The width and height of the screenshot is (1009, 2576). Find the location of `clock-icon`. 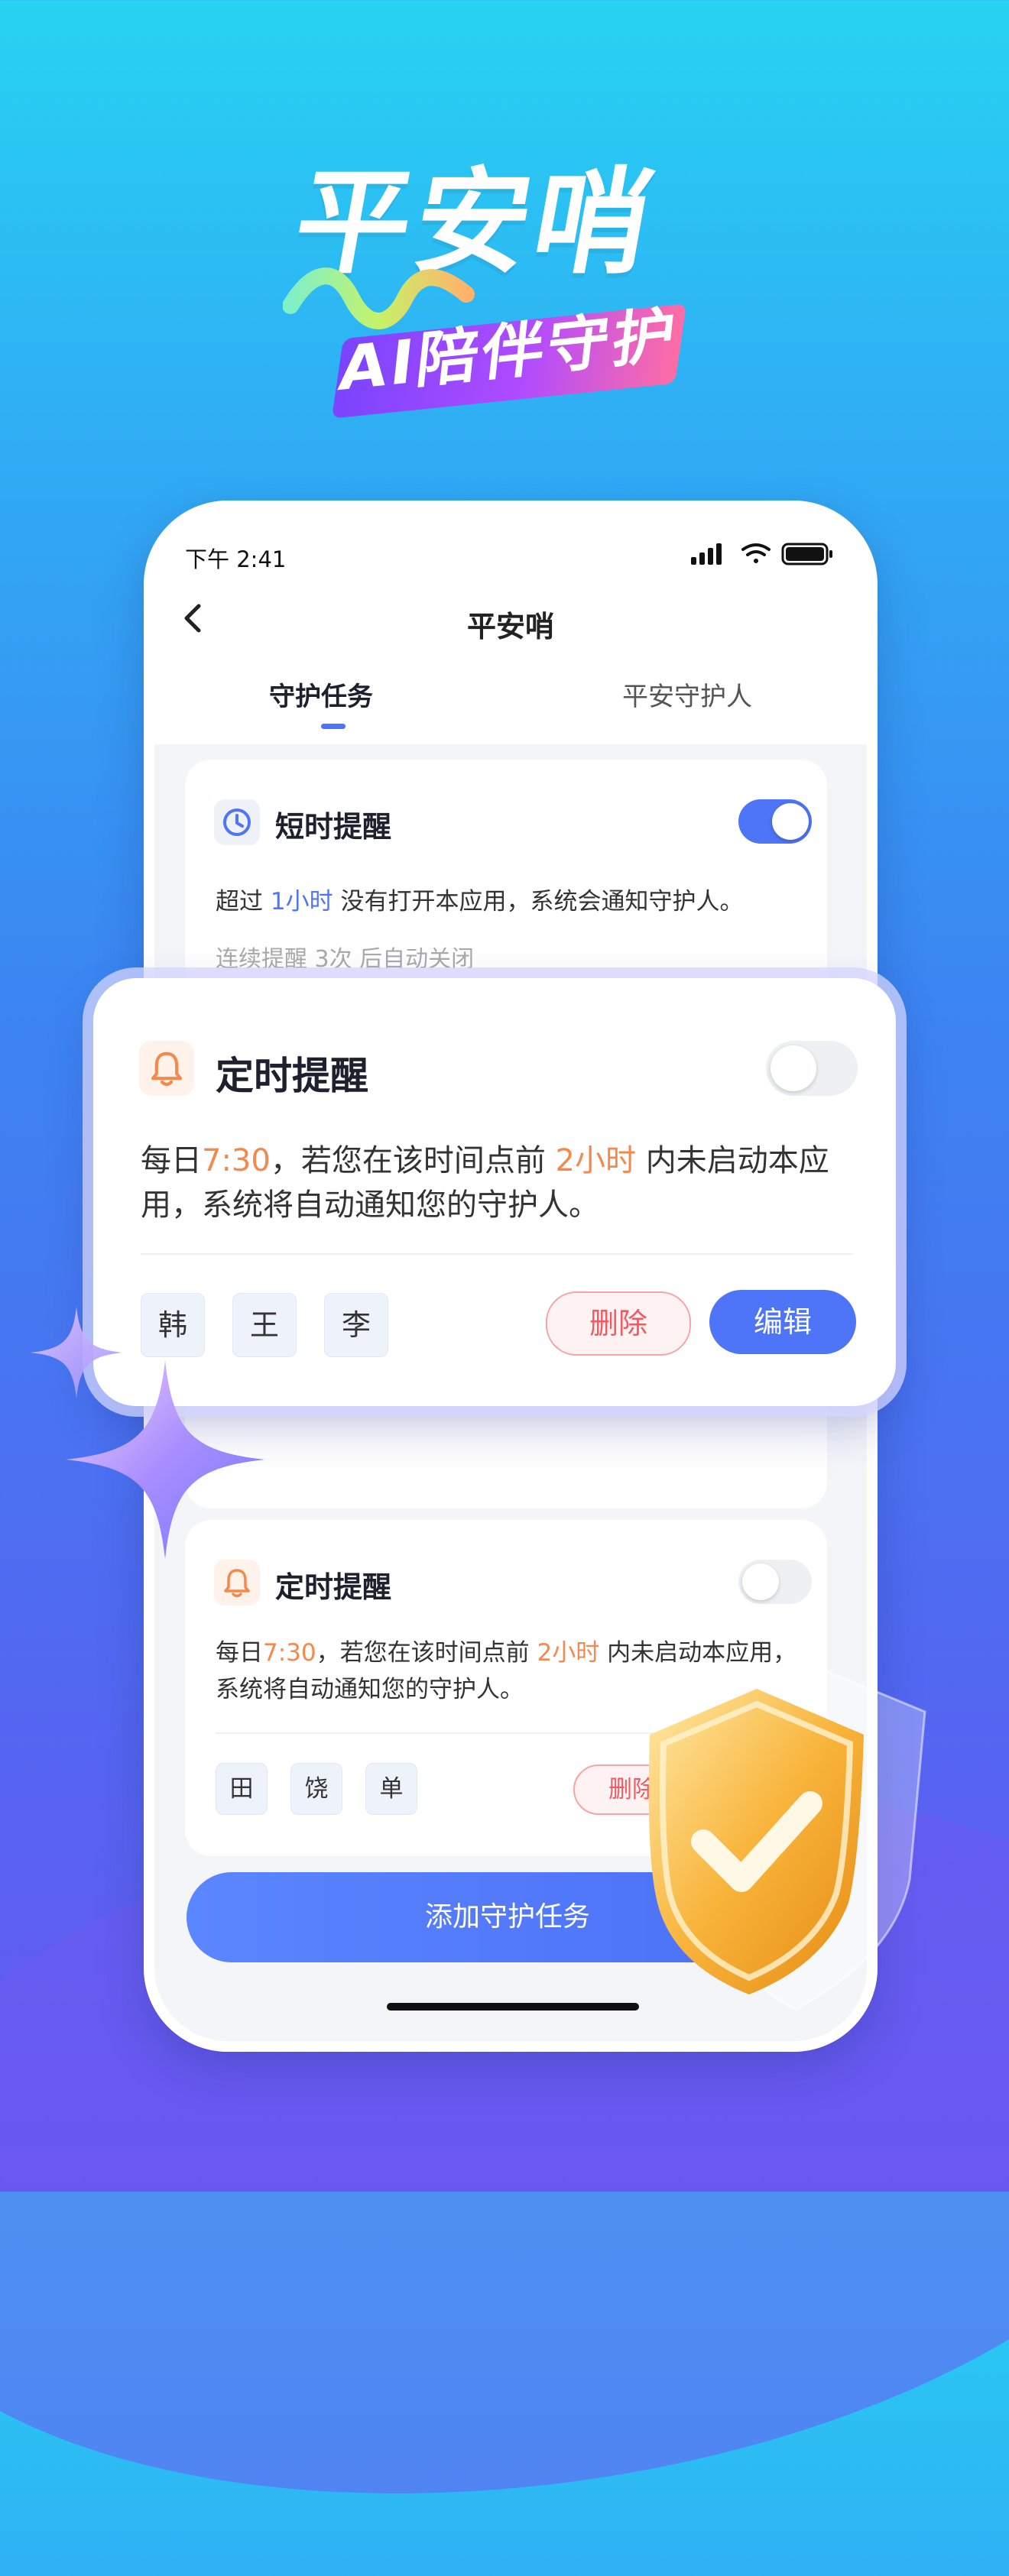

clock-icon is located at coordinates (237, 822).